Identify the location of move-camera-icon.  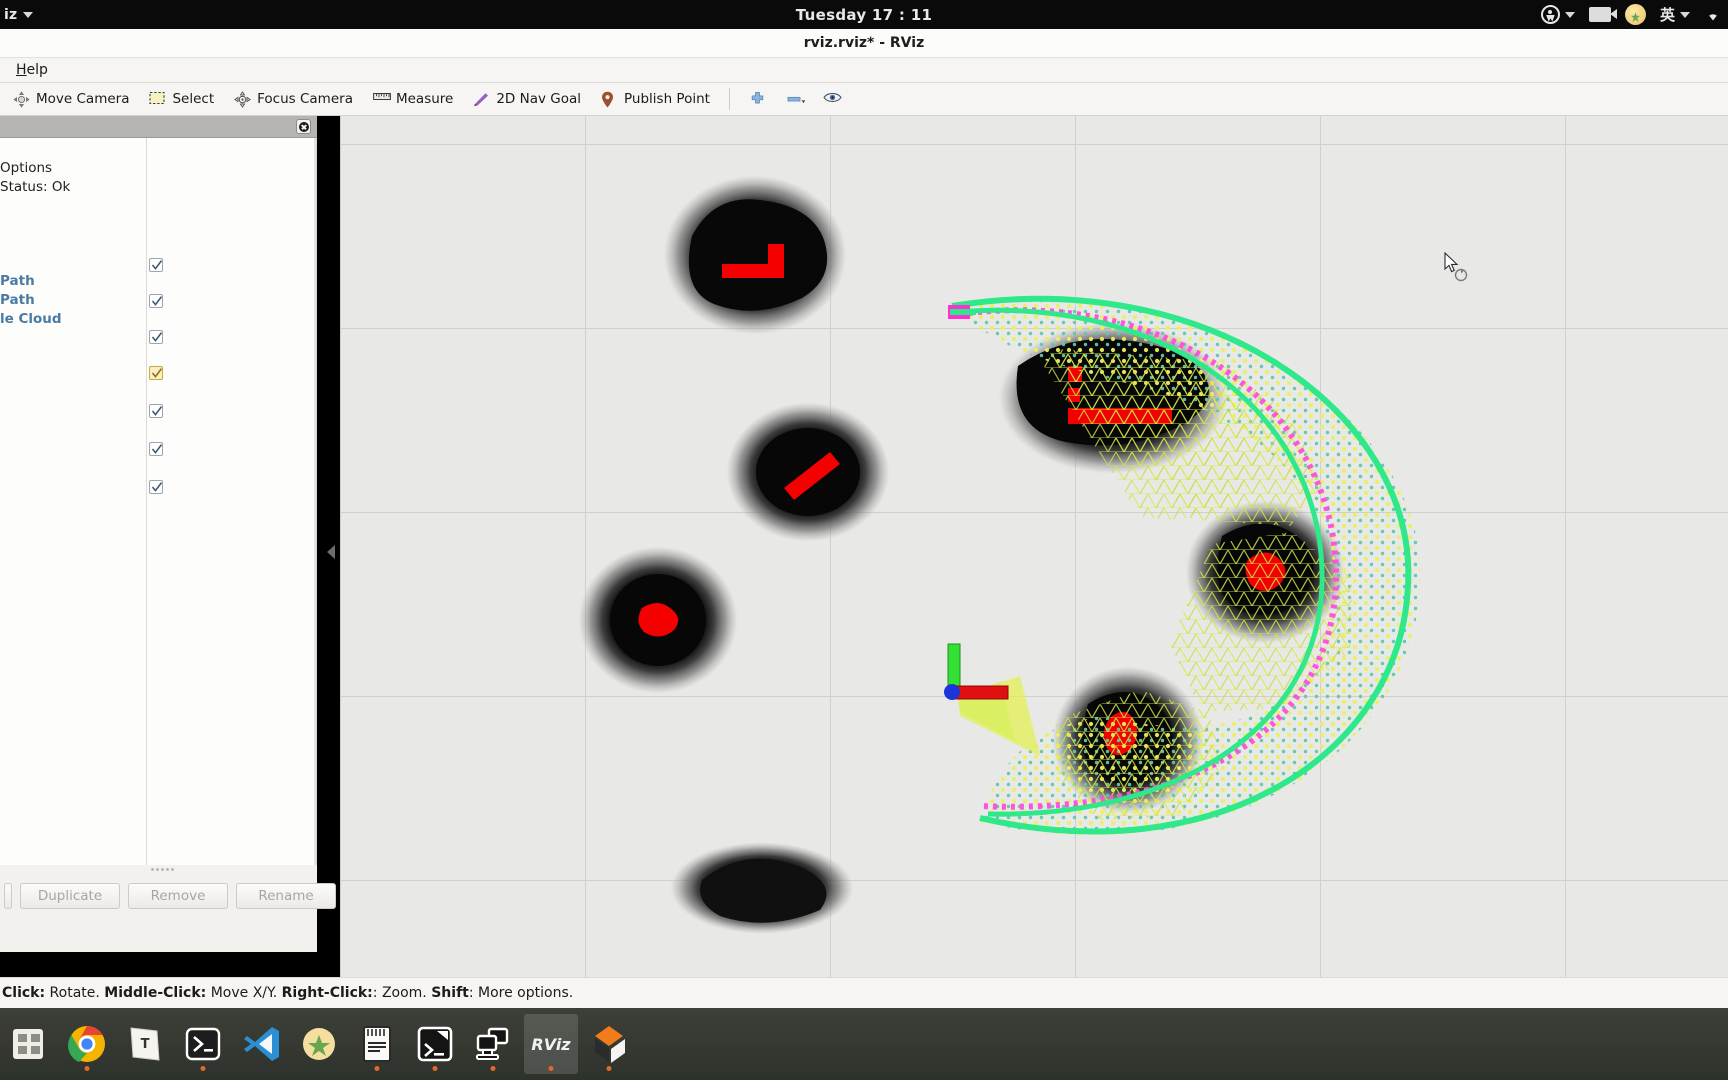
(21, 99).